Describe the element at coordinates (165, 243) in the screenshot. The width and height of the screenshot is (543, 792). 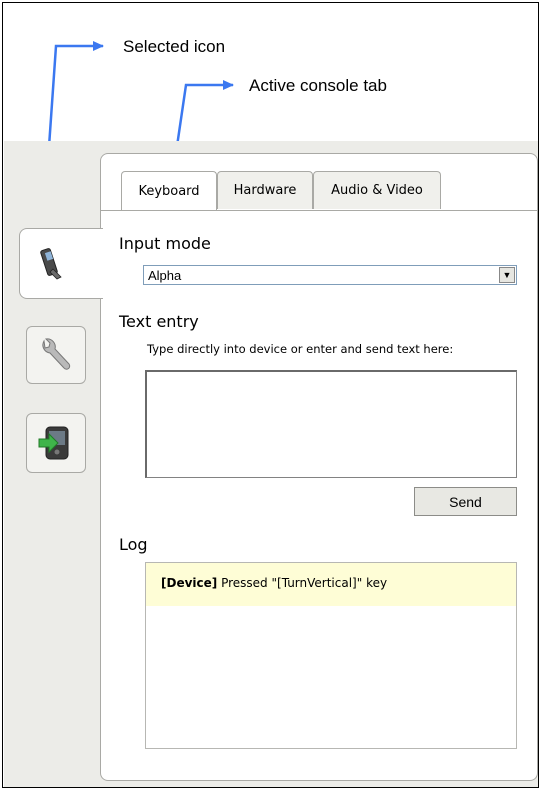
I see `input-mode-label: Input mode` at that location.